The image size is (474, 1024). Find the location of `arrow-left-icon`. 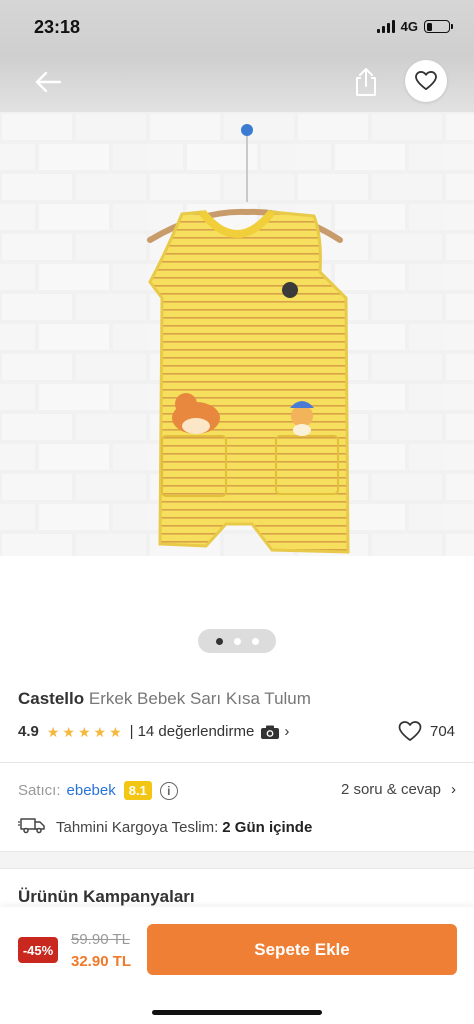

arrow-left-icon is located at coordinates (48, 82).